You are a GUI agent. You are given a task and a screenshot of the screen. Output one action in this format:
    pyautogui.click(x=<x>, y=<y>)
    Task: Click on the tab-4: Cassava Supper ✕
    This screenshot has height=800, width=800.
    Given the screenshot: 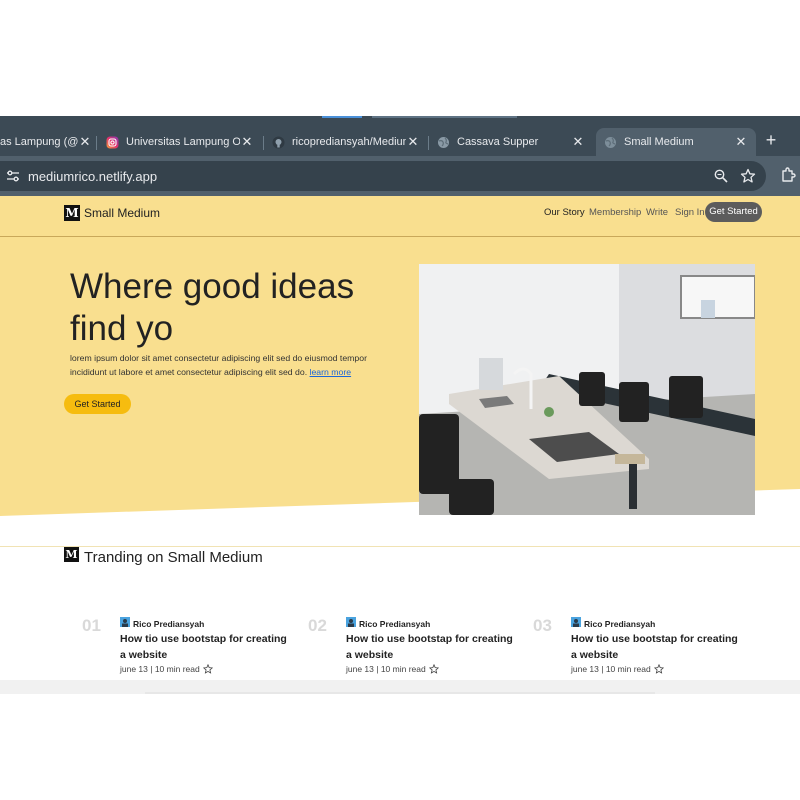 What is the action you would take?
    pyautogui.click(x=511, y=142)
    